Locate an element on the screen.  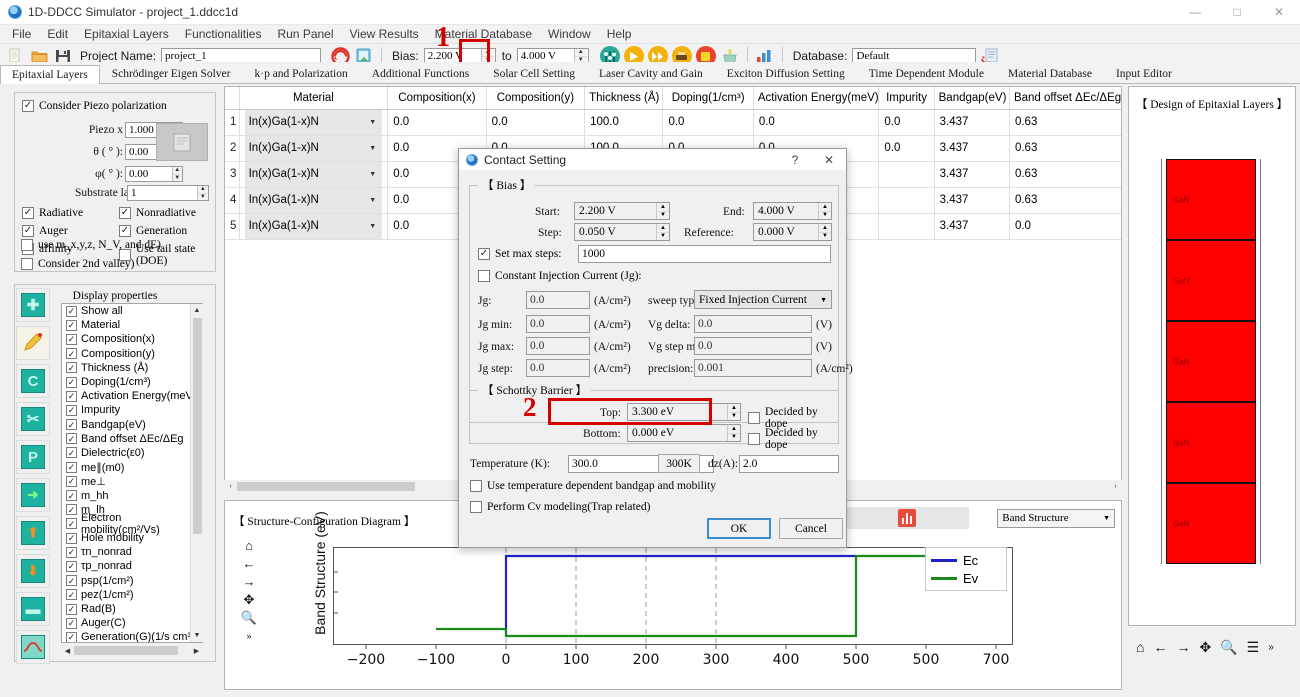
max-steps-input: 1000 is located at coordinates (704, 254).